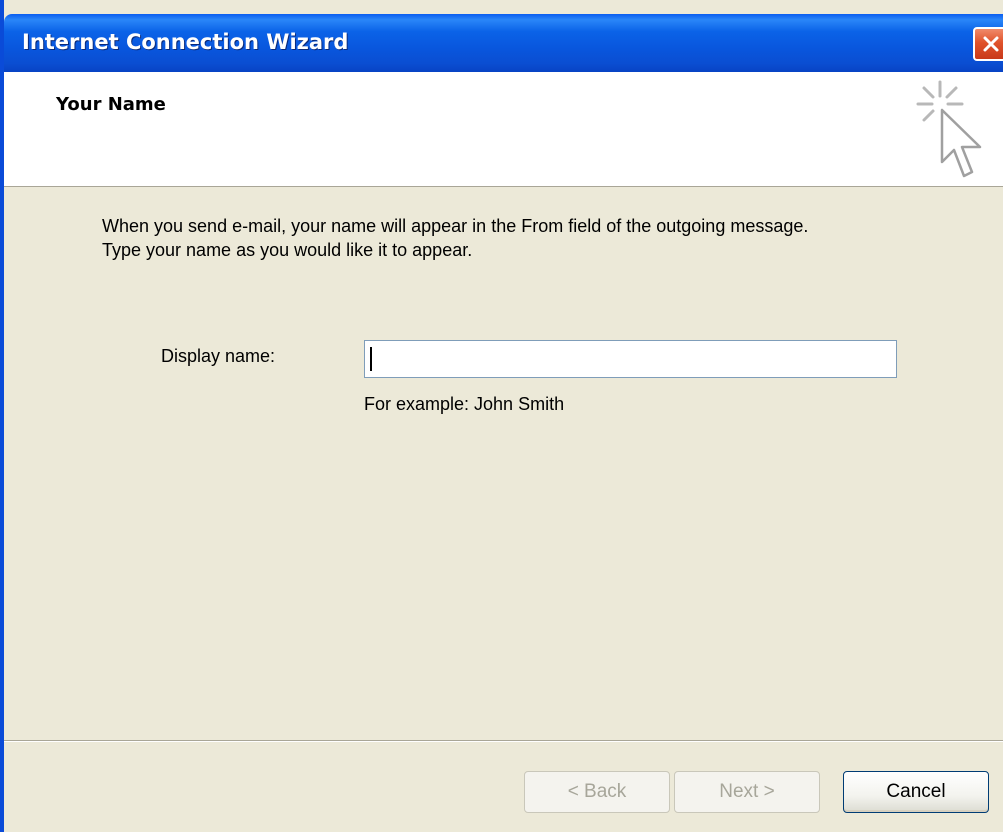 The image size is (1003, 832). What do you see at coordinates (371, 359) in the screenshot?
I see `text-caret` at bounding box center [371, 359].